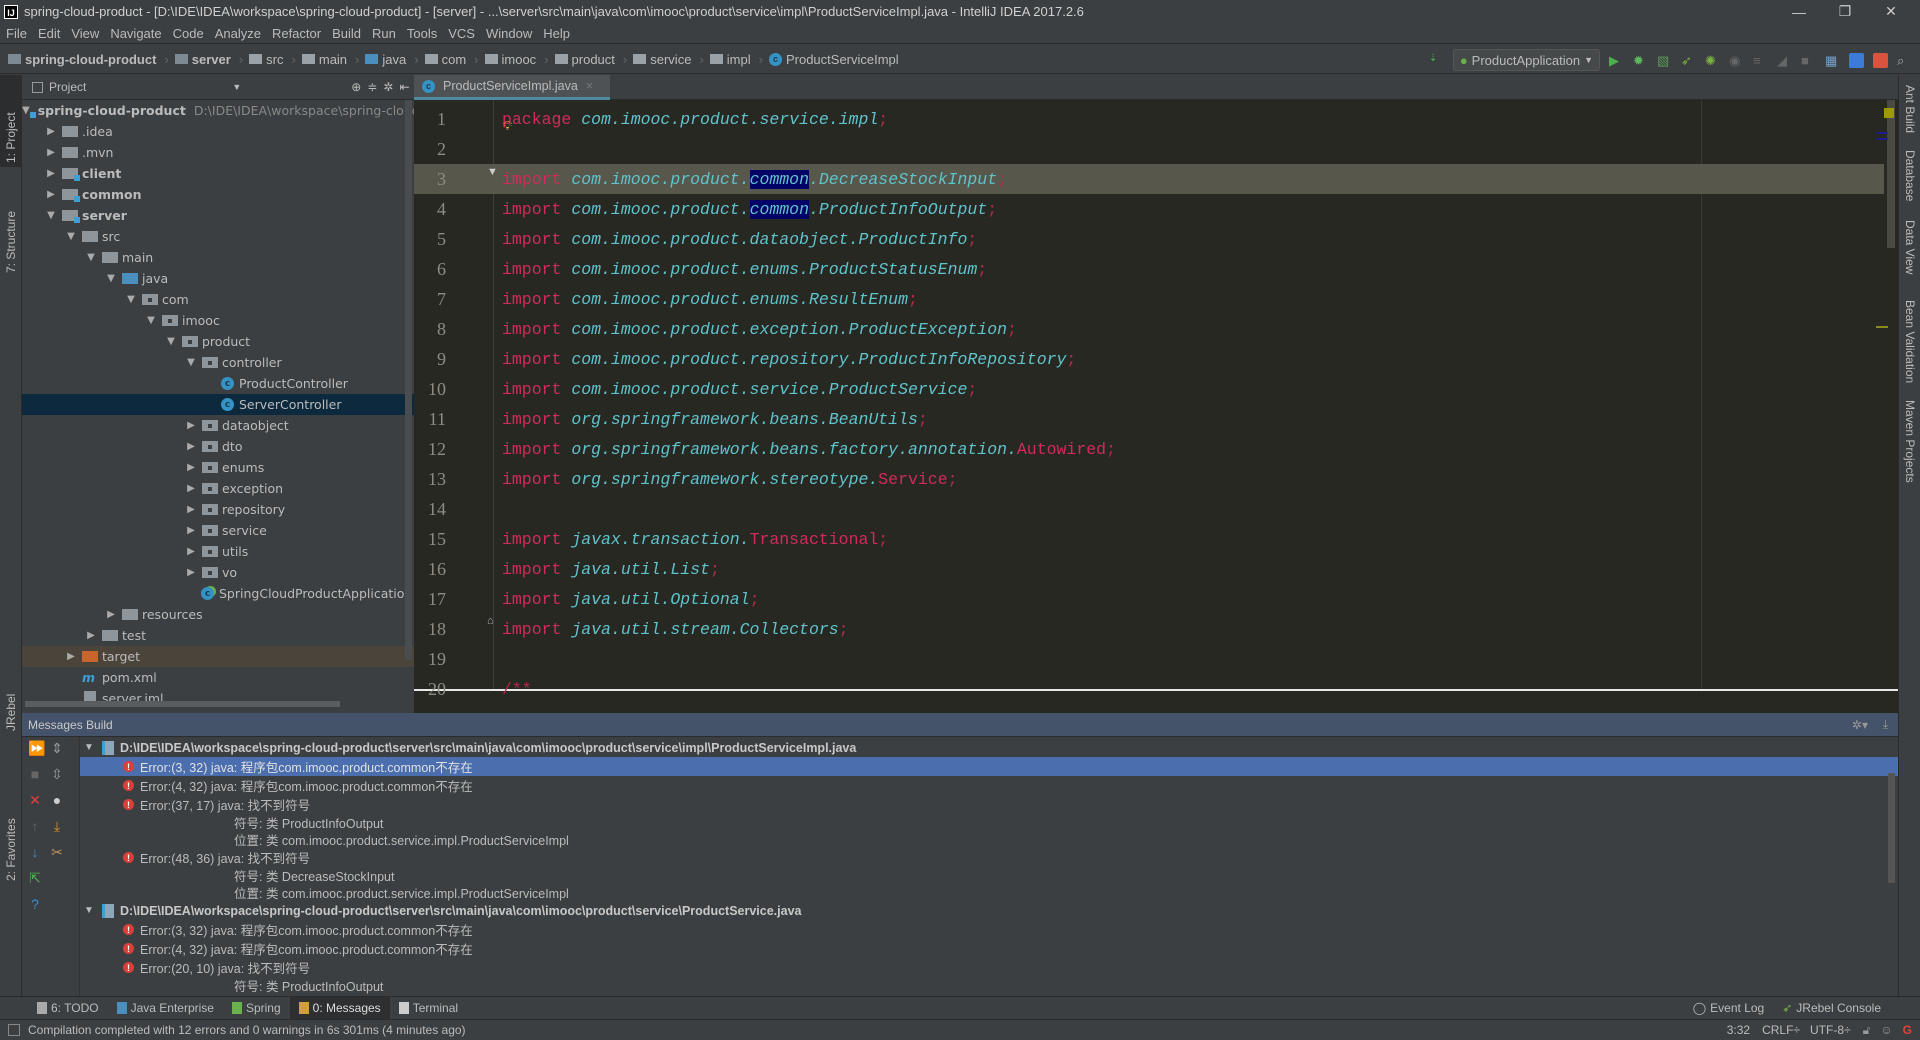 The image size is (1920, 1040). Describe the element at coordinates (57, 800) in the screenshot. I see `show-errors-icon: ●` at that location.